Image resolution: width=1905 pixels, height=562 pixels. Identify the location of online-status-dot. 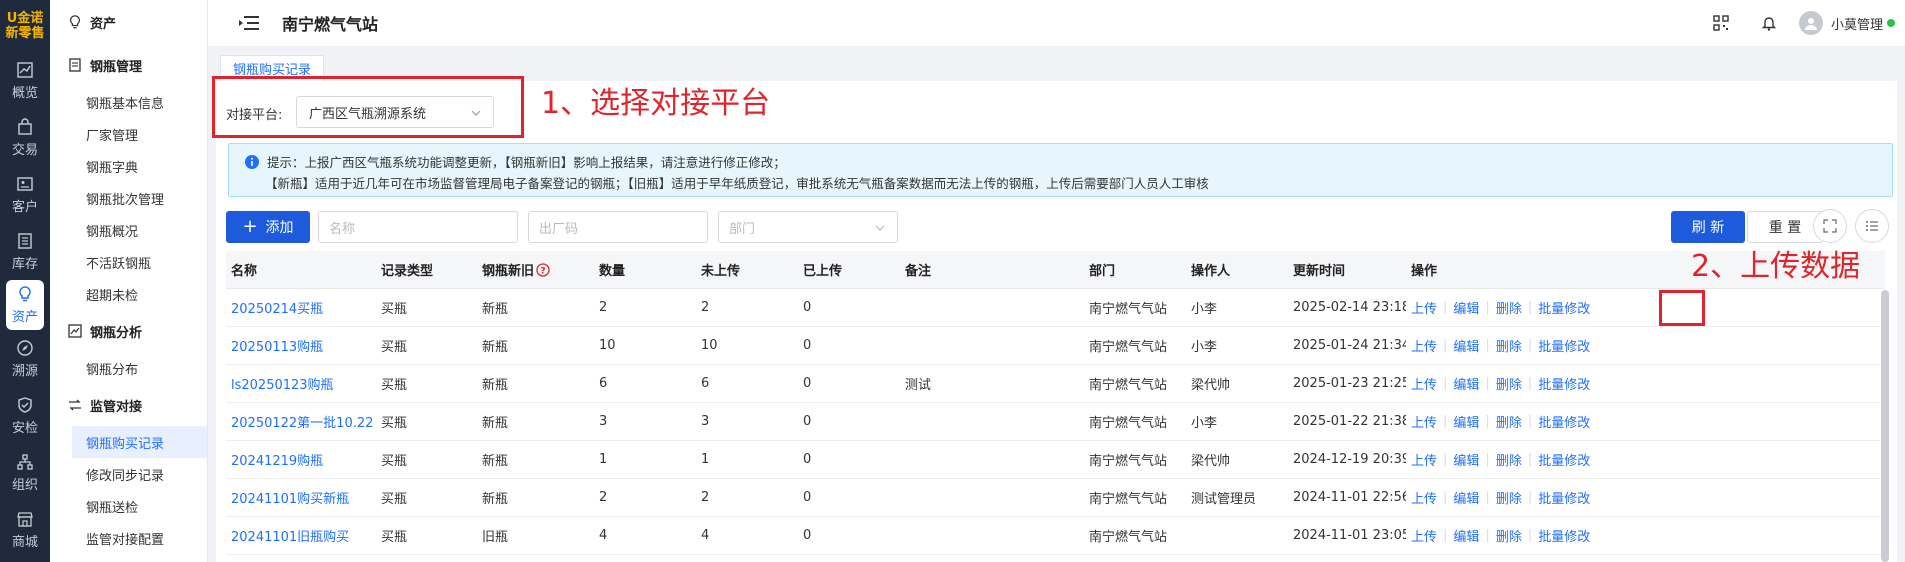
(1891, 23).